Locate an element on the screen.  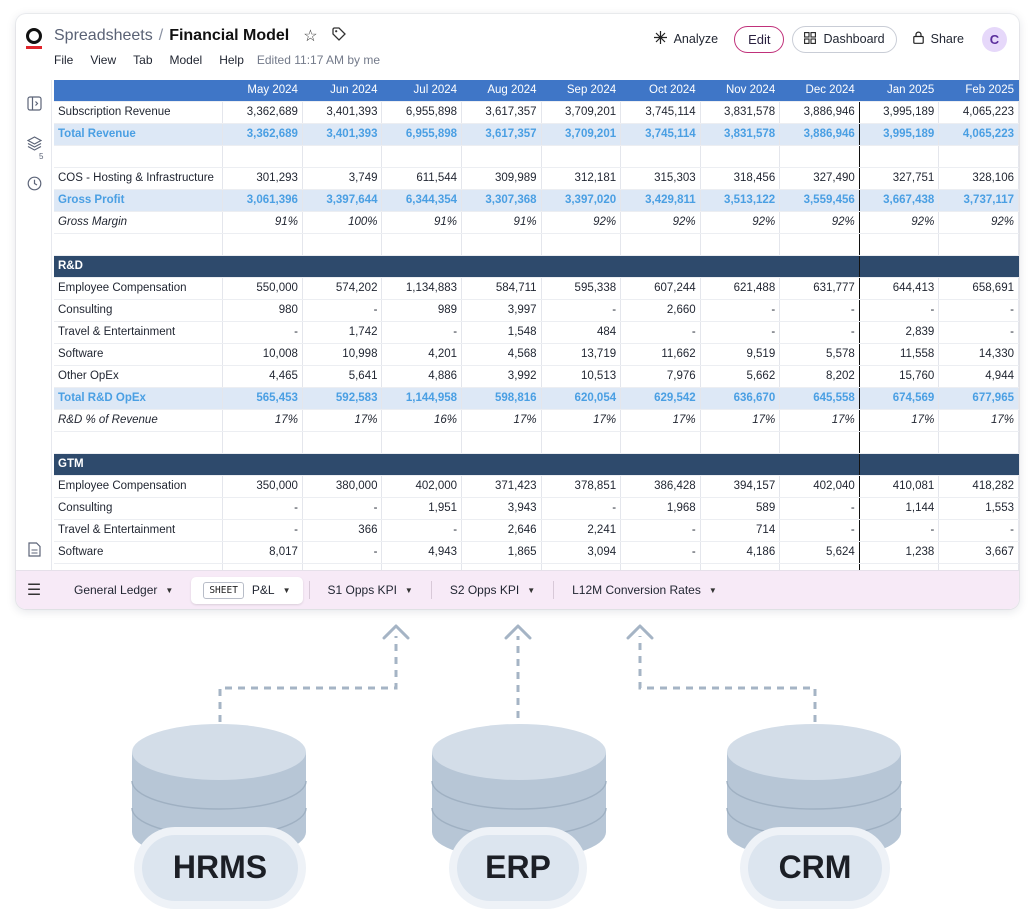
value-cell: 4,943 is located at coordinates (422, 552).